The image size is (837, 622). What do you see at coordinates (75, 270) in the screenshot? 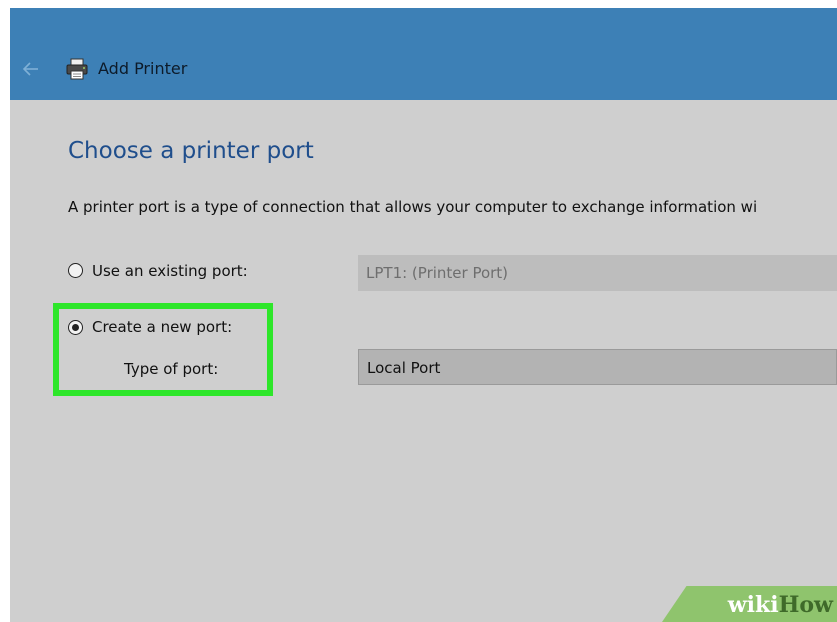
I see `use-existing-port-radio` at bounding box center [75, 270].